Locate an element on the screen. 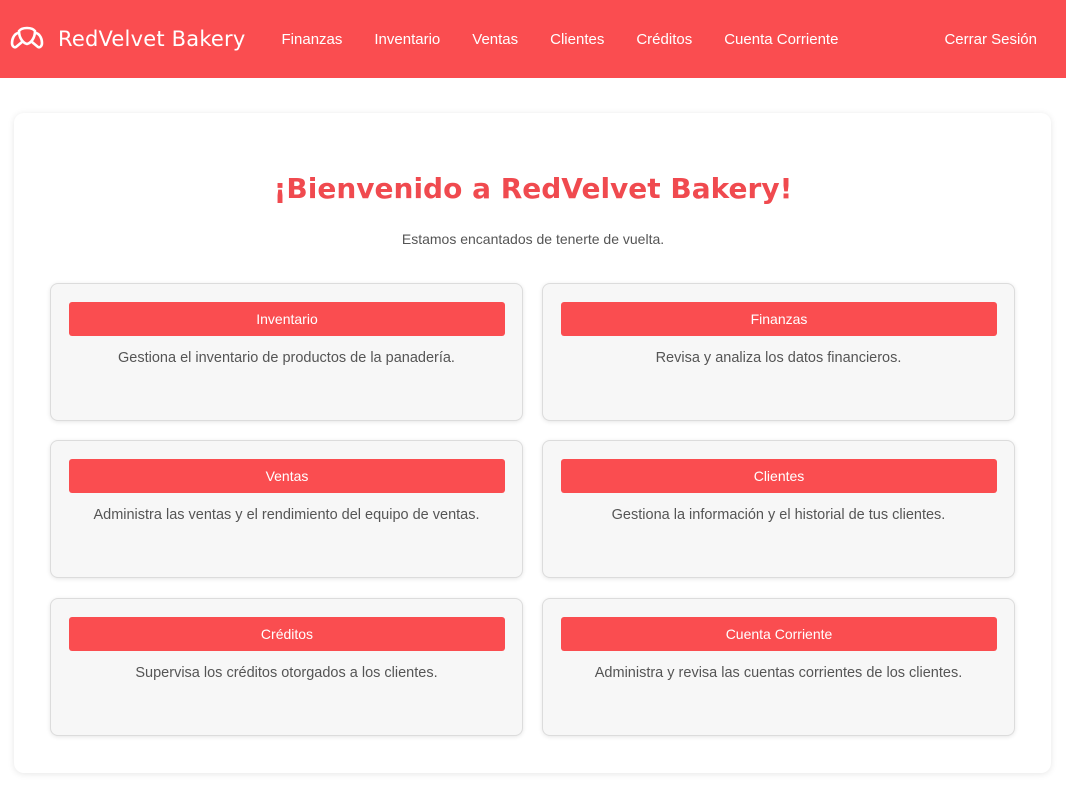 The image size is (1066, 806). nav-link-ventas: Ventas is located at coordinates (495, 39).